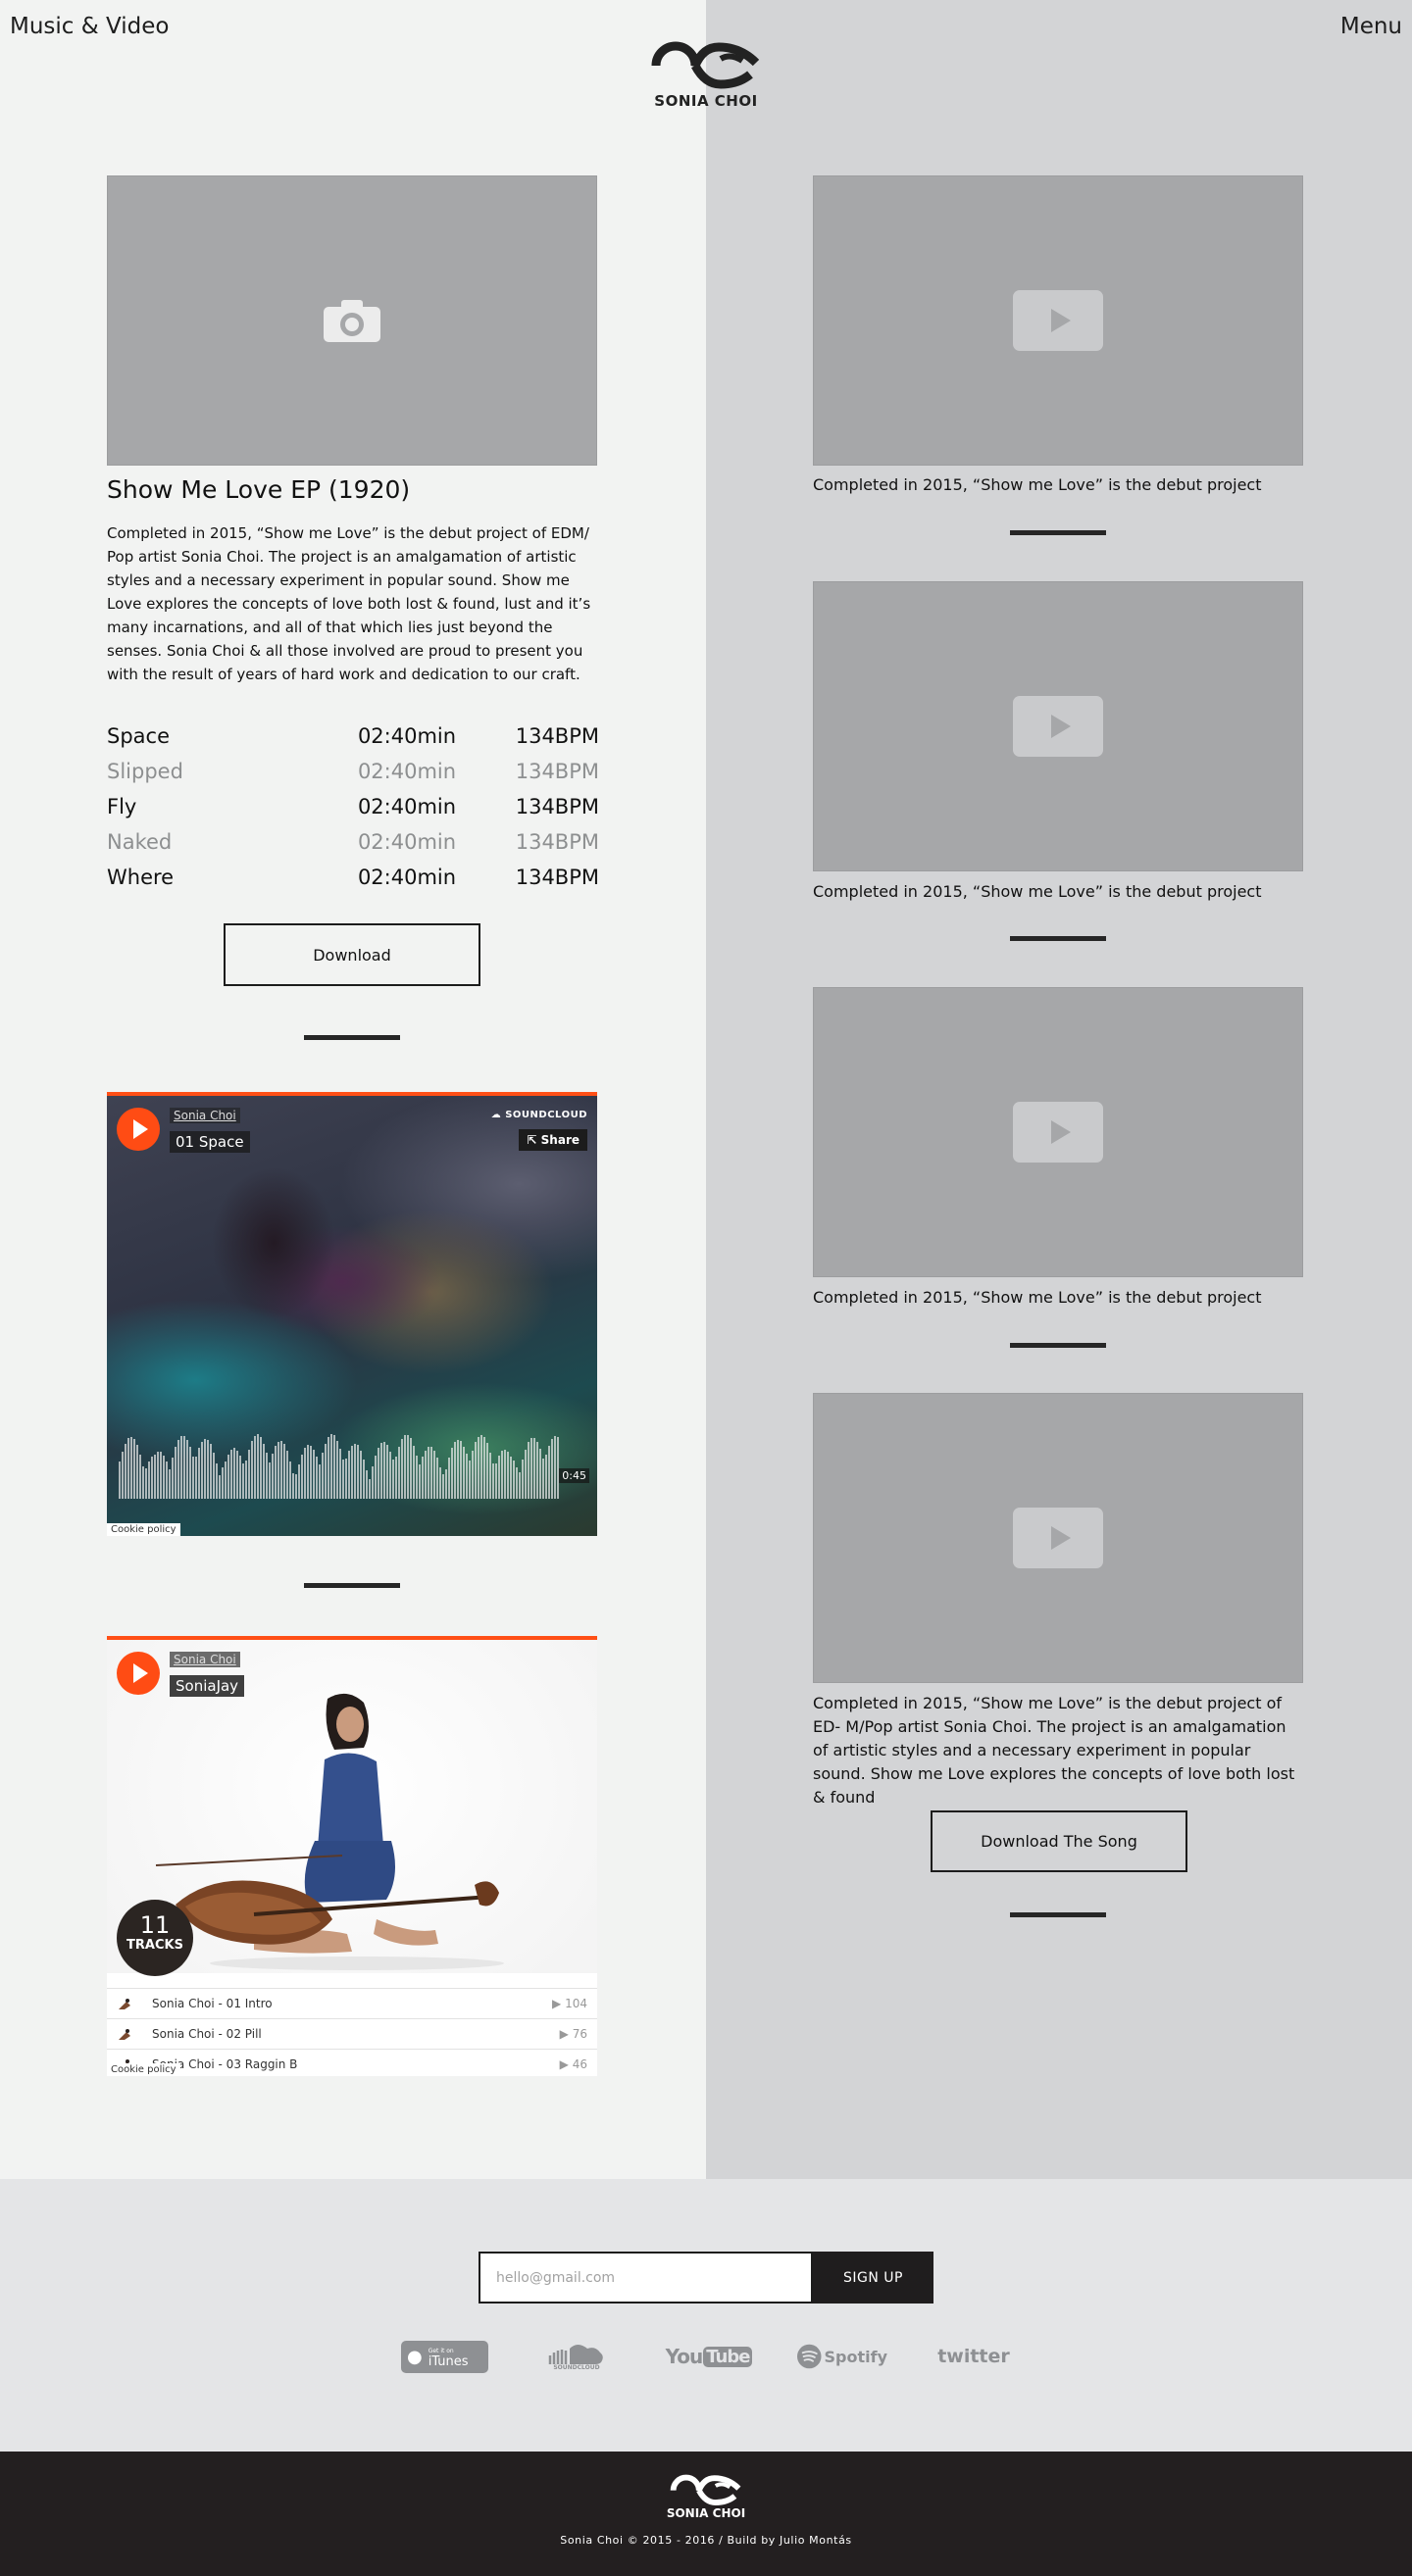 The image size is (1412, 2576). What do you see at coordinates (1371, 26) in the screenshot?
I see `menu-link: Menu` at bounding box center [1371, 26].